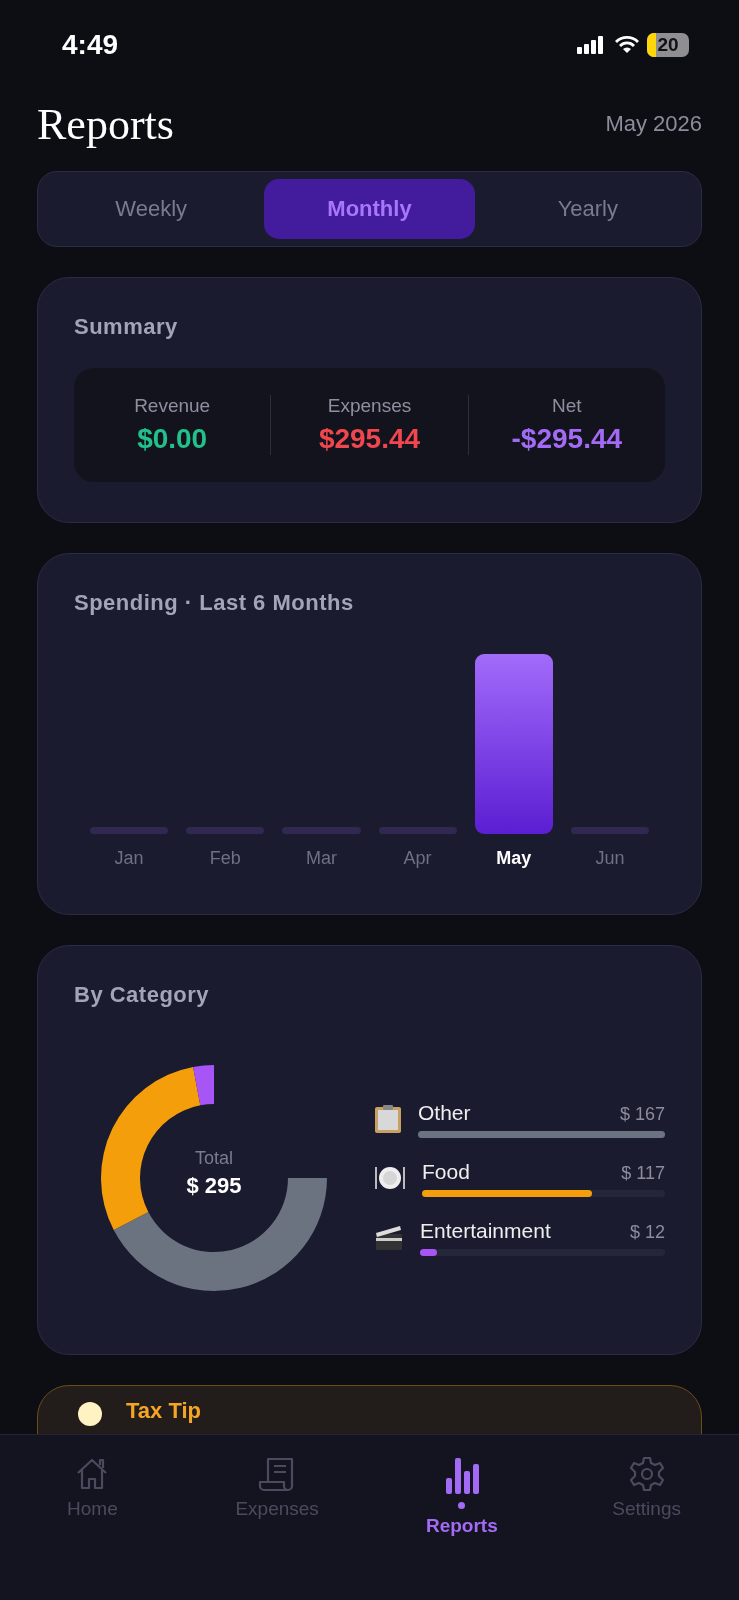 This screenshot has width=739, height=1600. Describe the element at coordinates (587, 209) in the screenshot. I see `period-tab: Yearly` at that location.